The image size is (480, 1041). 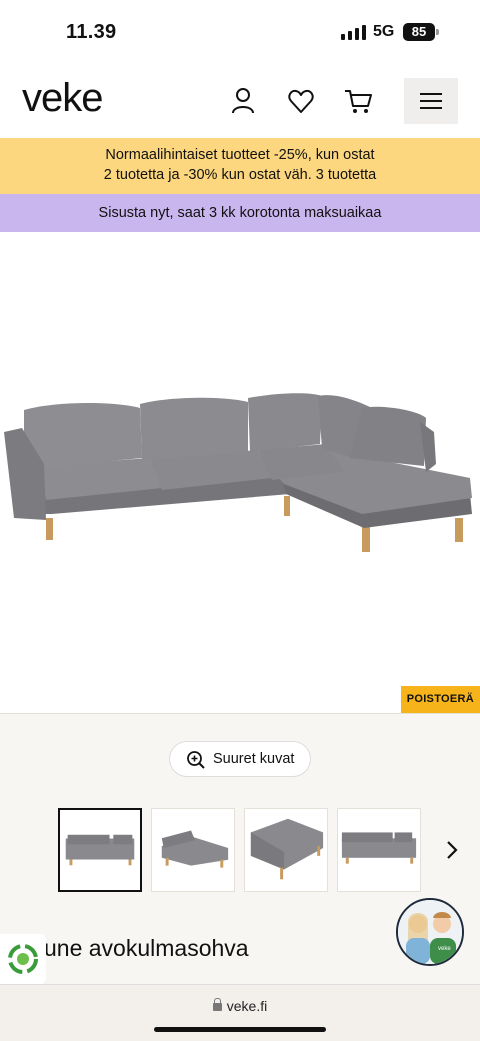 I want to click on browser-url-bar: veke.fi, so click(x=240, y=1012).